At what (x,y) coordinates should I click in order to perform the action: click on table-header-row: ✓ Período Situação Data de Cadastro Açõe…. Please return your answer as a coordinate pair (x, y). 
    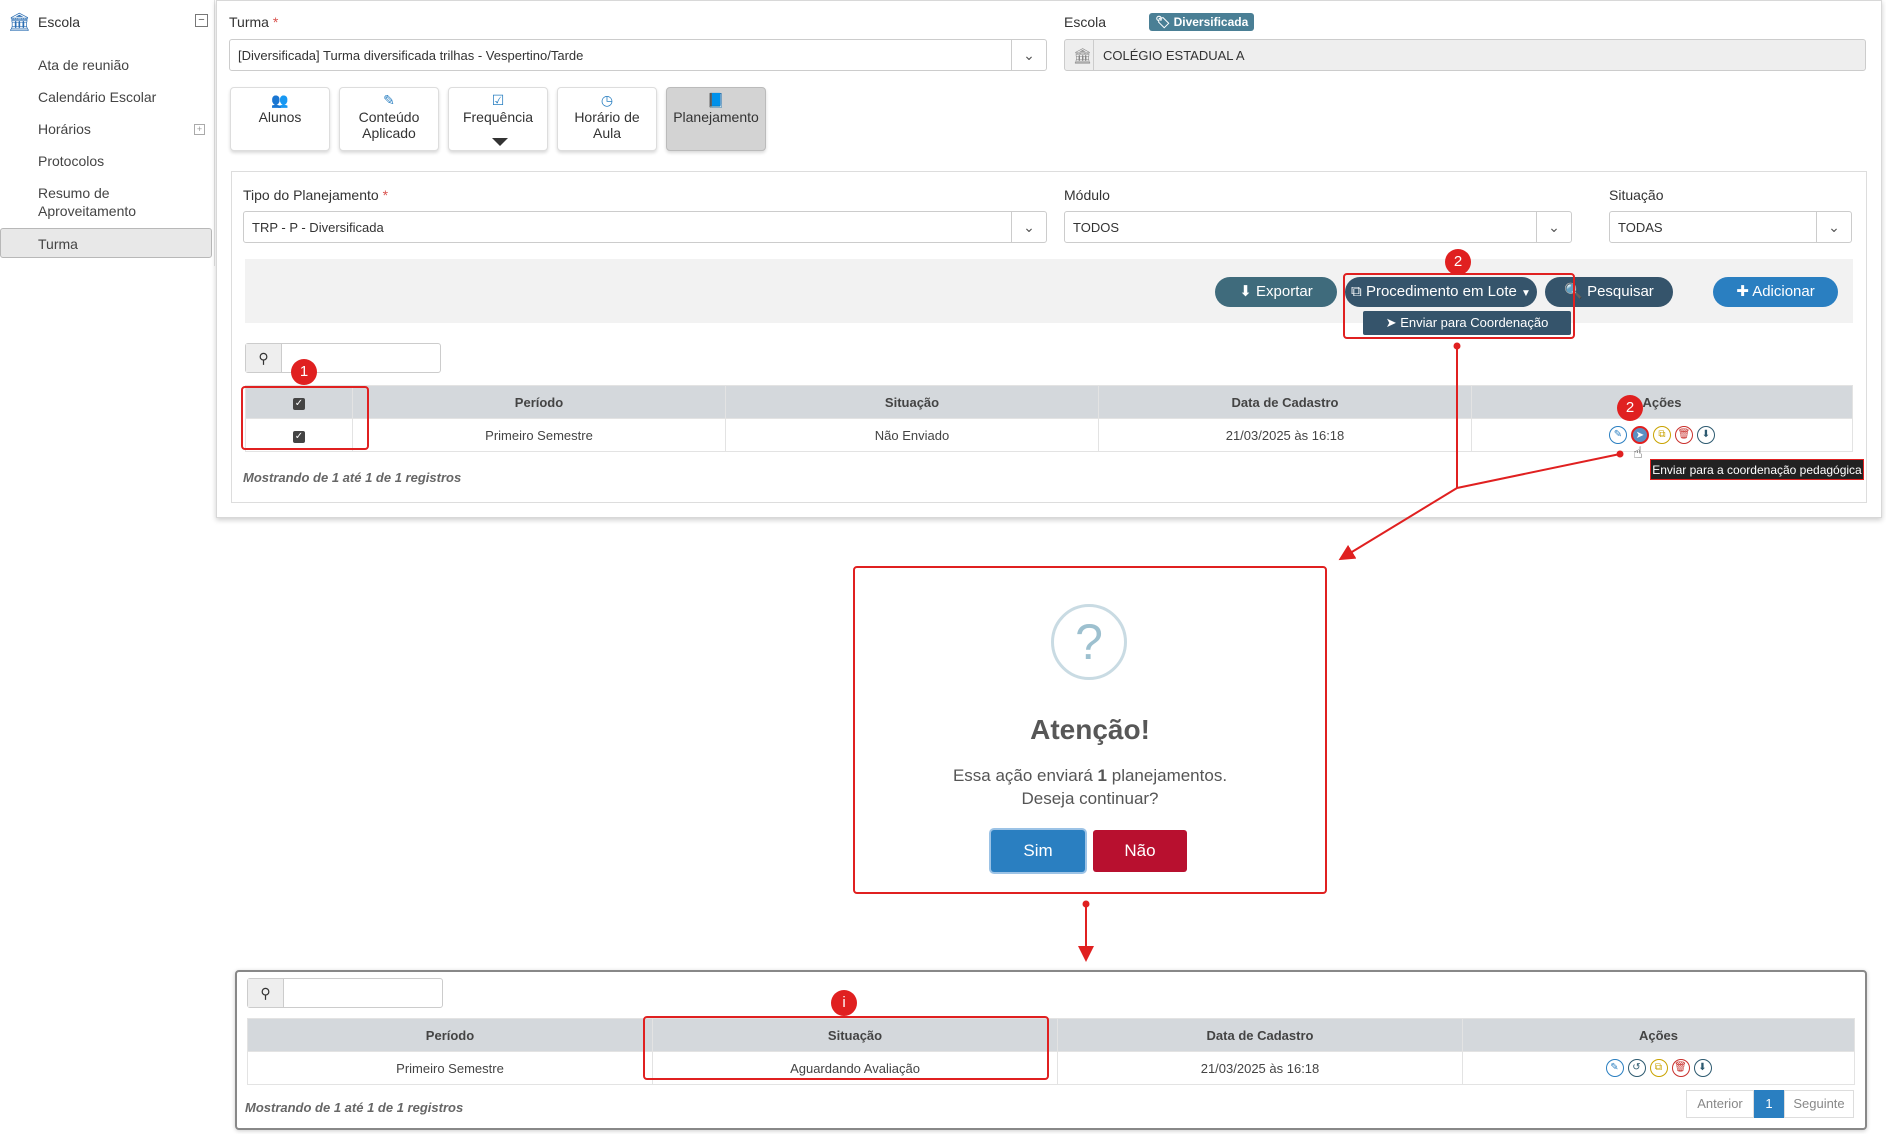
    Looking at the image, I should click on (1049, 402).